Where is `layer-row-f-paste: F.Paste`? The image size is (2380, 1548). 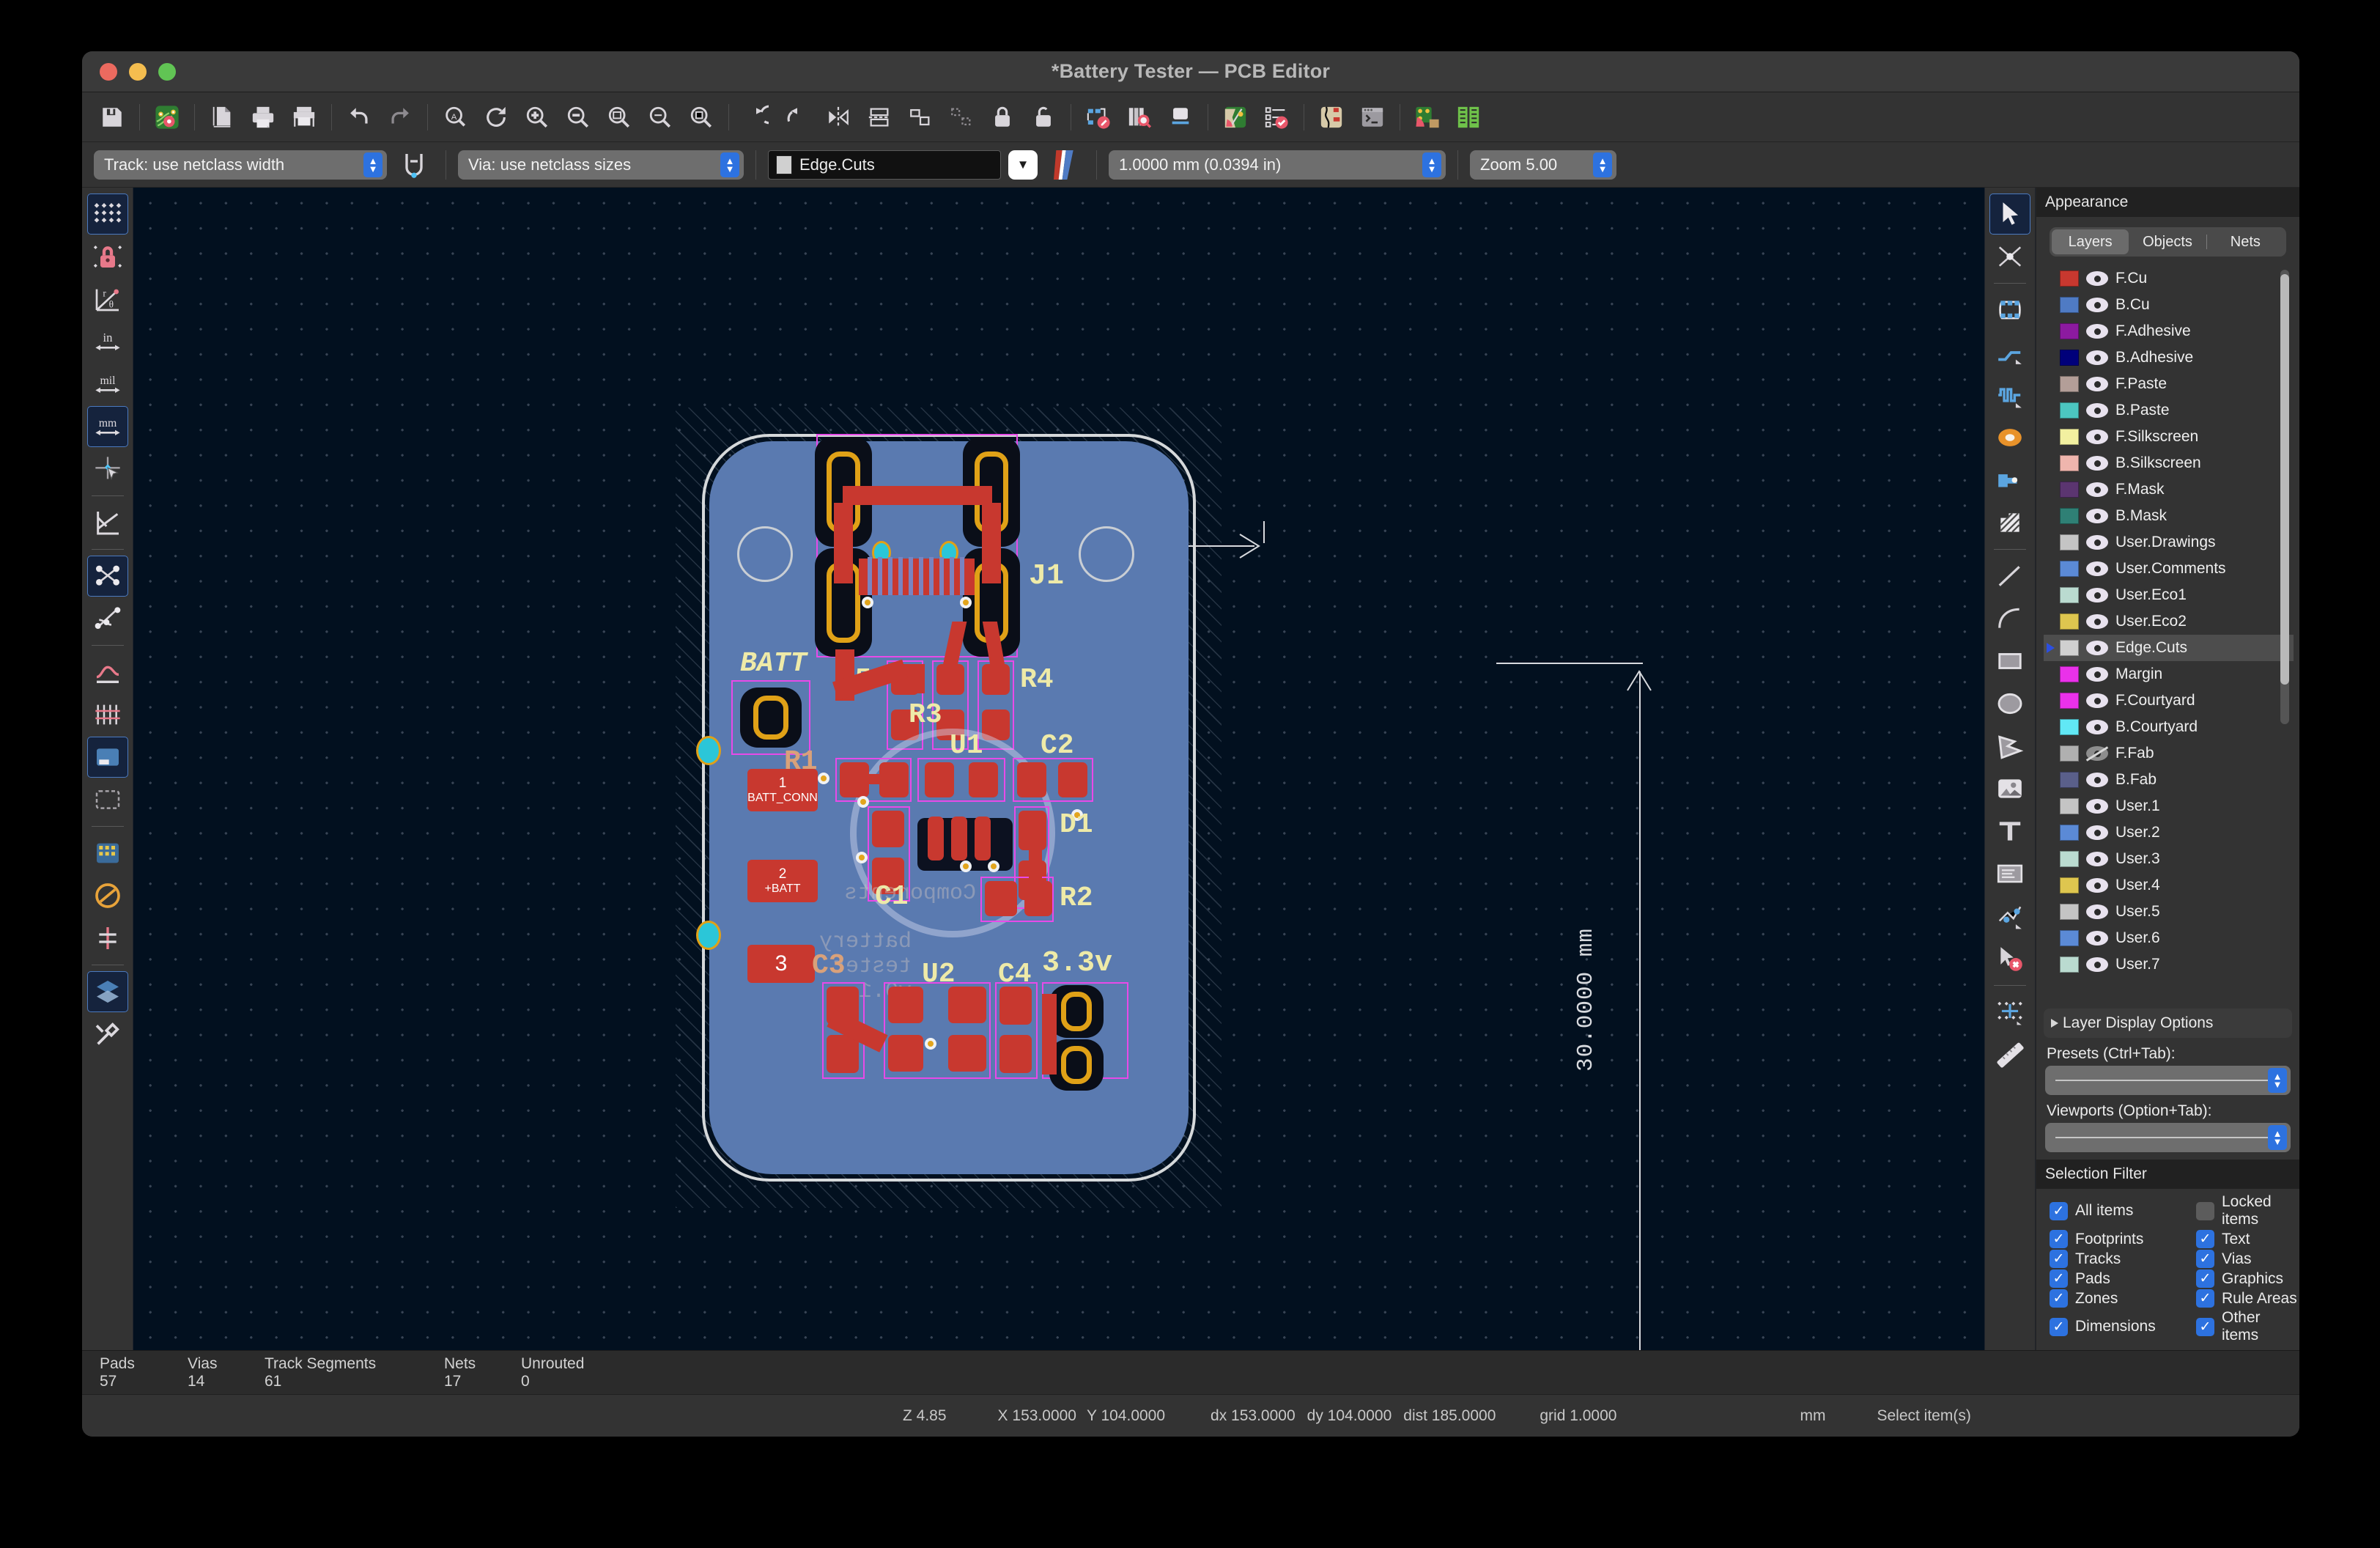
layer-row-f-paste: F.Paste is located at coordinates (2169, 384).